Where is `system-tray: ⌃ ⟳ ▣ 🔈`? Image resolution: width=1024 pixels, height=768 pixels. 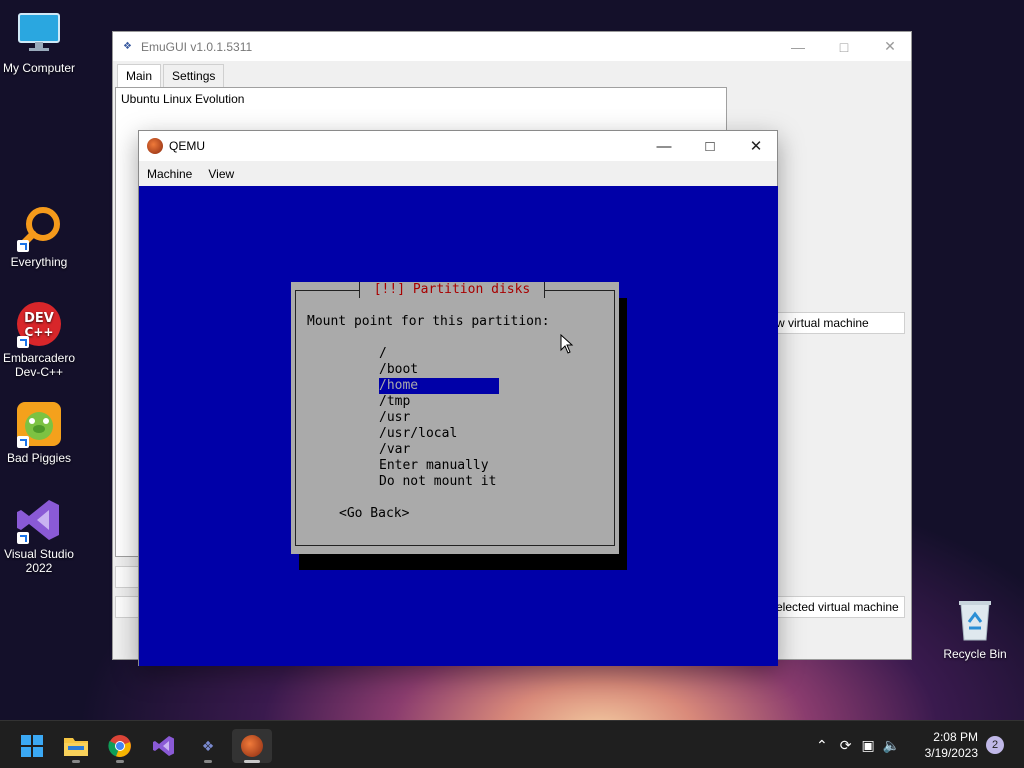 system-tray: ⌃ ⟳ ▣ 🔈 is located at coordinates (858, 744).